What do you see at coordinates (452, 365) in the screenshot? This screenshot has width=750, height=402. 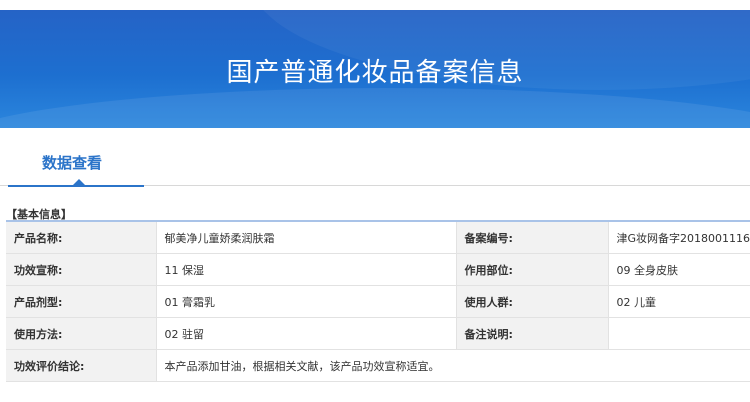 I see `evaluation-conclusion-value: 本产品添加甘油，根据相关文献，该产品功效宣称适宜。` at bounding box center [452, 365].